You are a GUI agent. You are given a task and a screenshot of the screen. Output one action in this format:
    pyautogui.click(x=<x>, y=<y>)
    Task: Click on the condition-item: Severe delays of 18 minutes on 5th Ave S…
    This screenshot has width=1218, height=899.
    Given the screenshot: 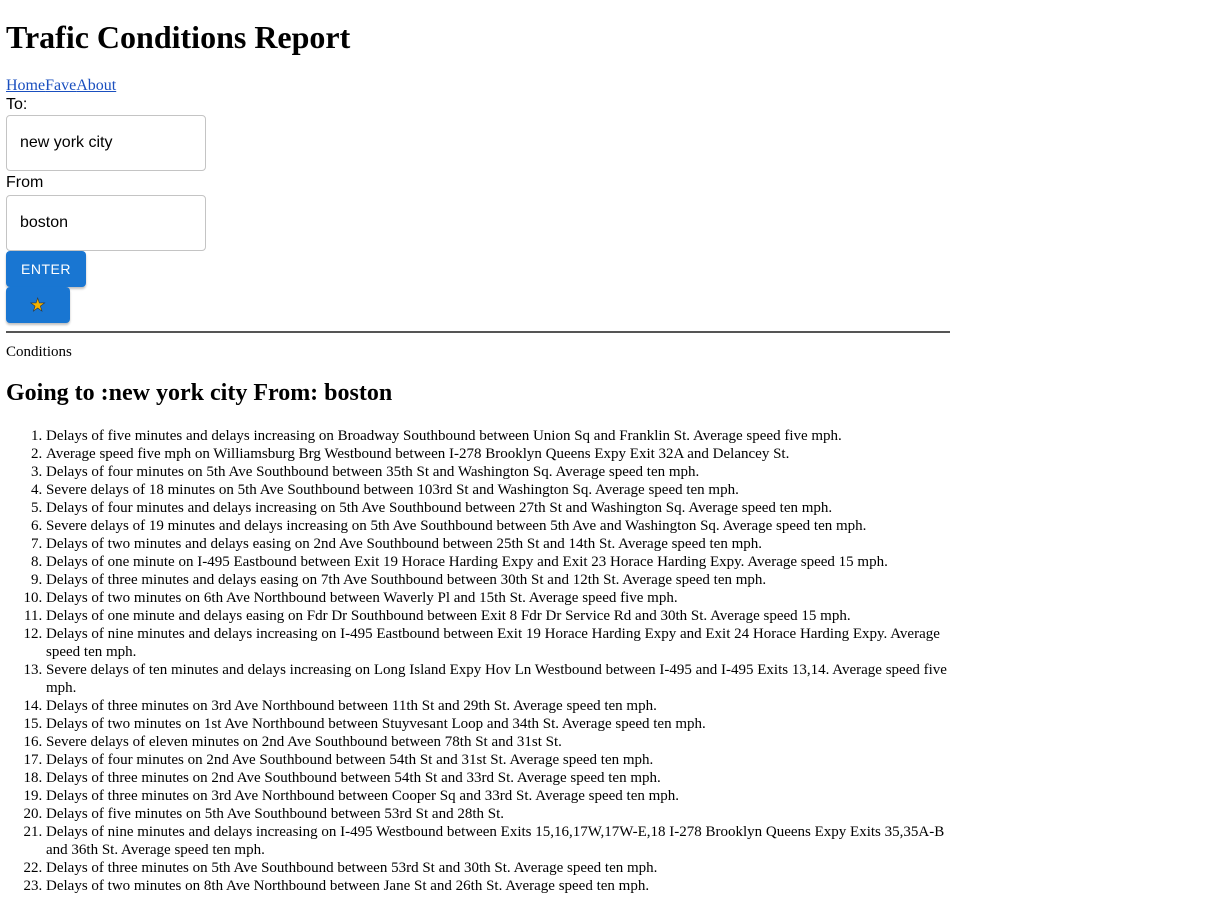 What is the action you would take?
    pyautogui.click(x=498, y=490)
    